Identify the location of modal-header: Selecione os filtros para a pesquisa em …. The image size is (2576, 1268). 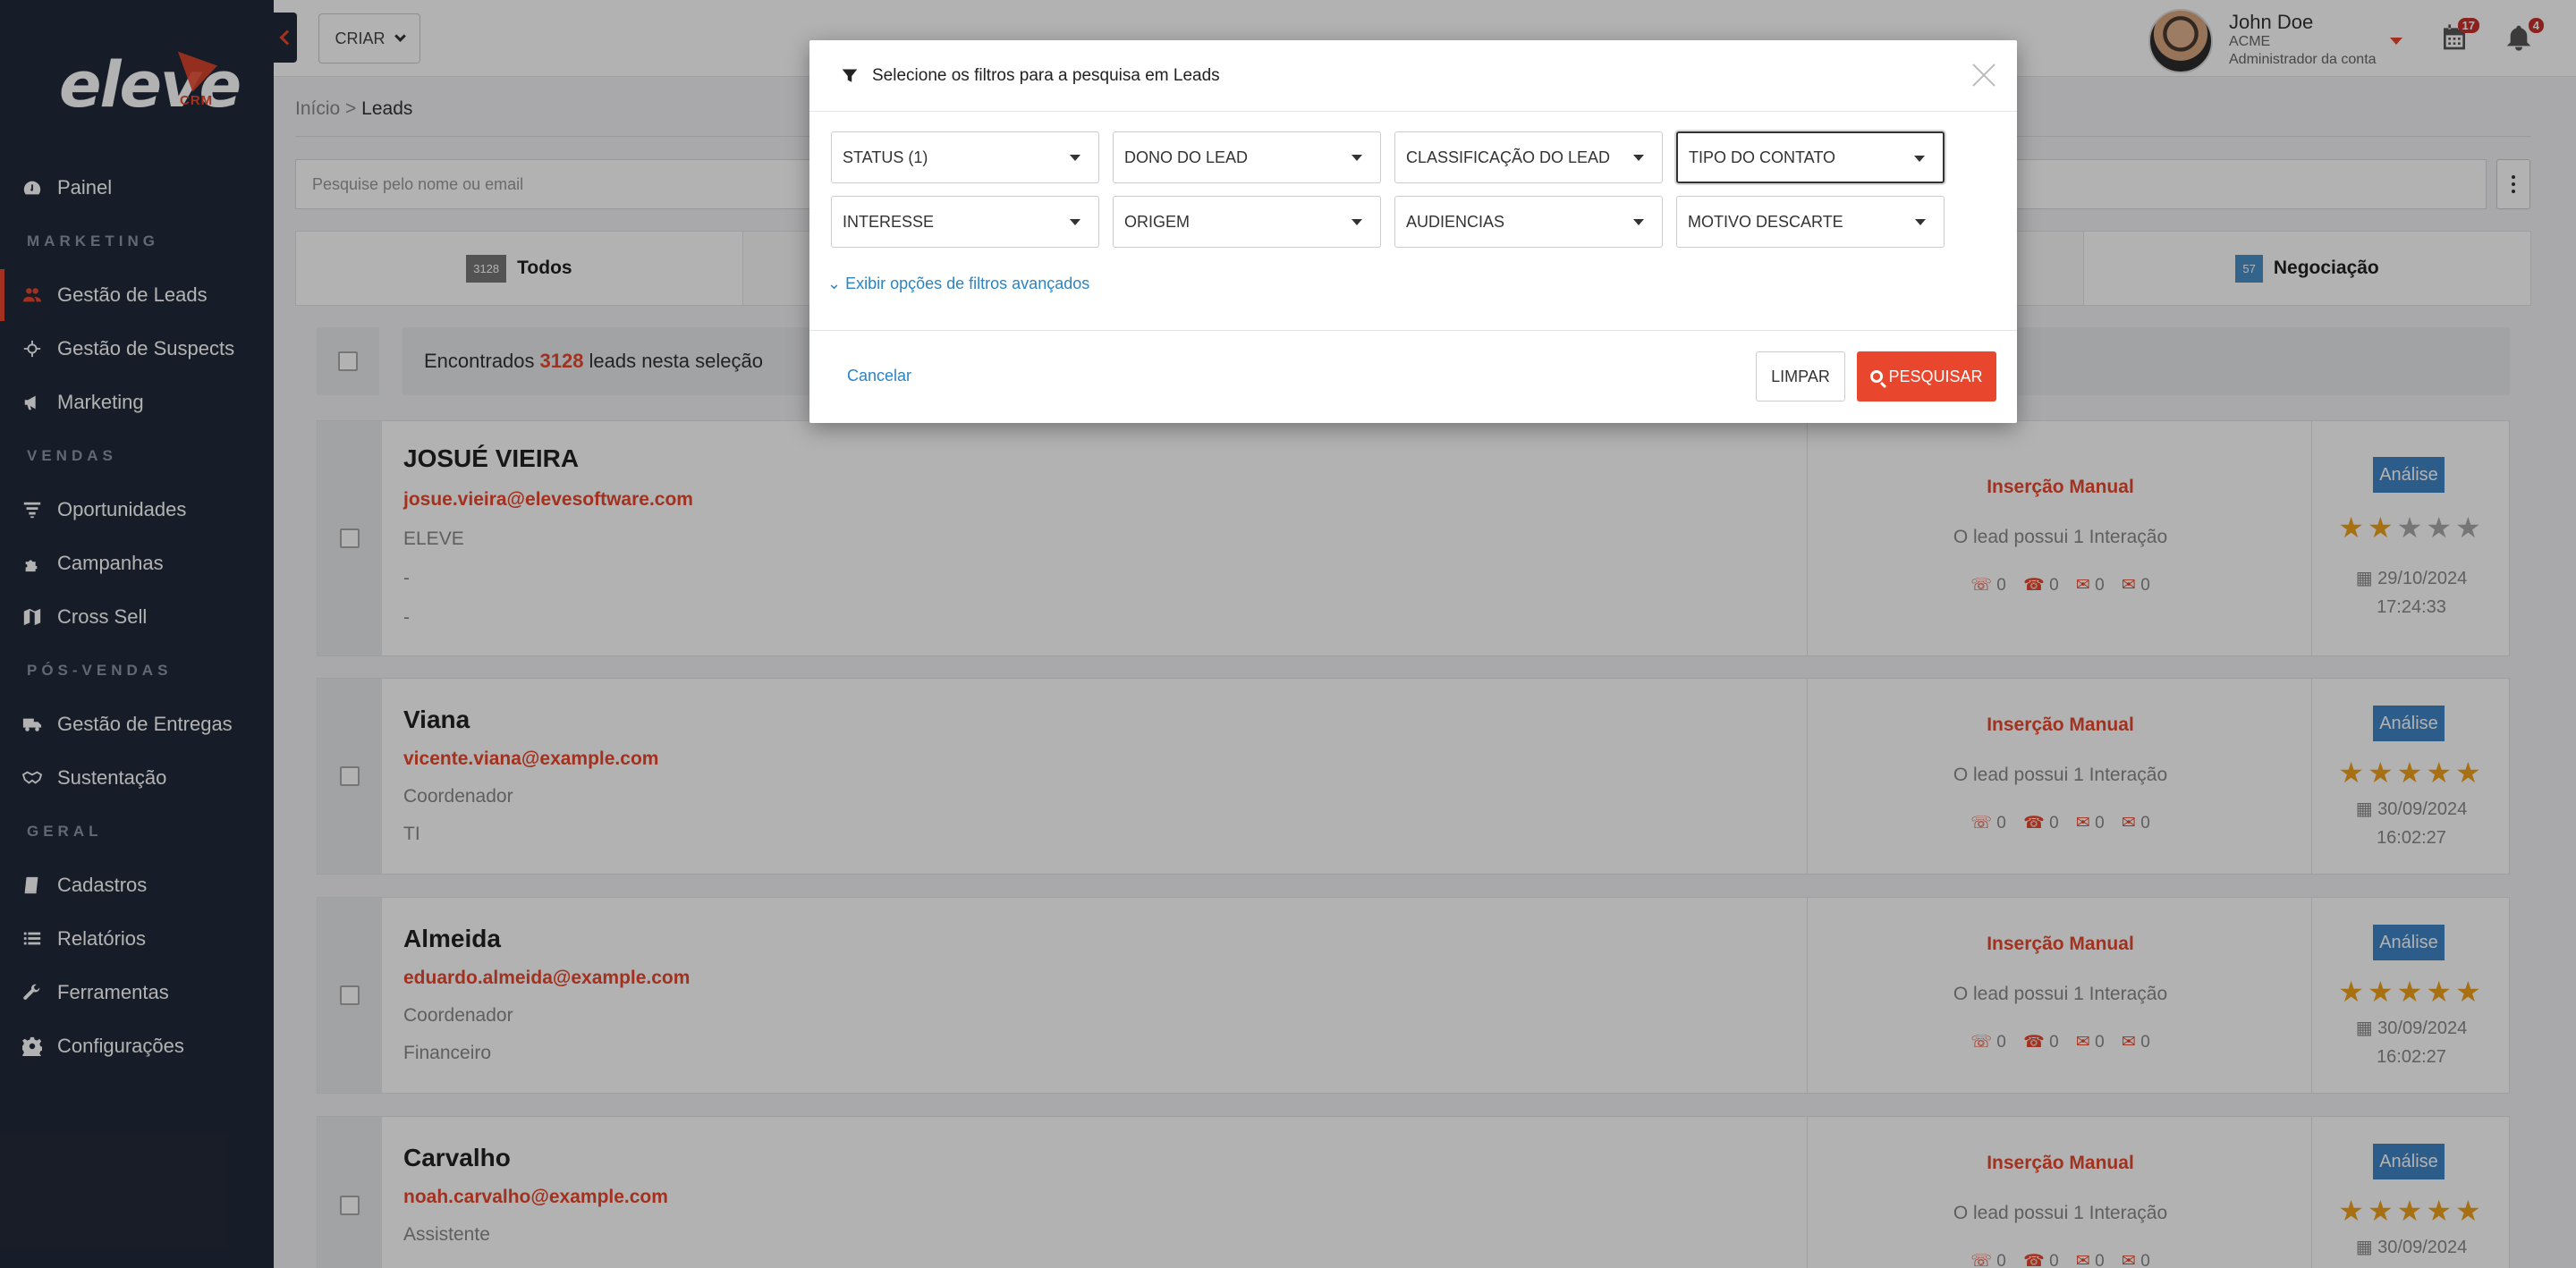
(1413, 76).